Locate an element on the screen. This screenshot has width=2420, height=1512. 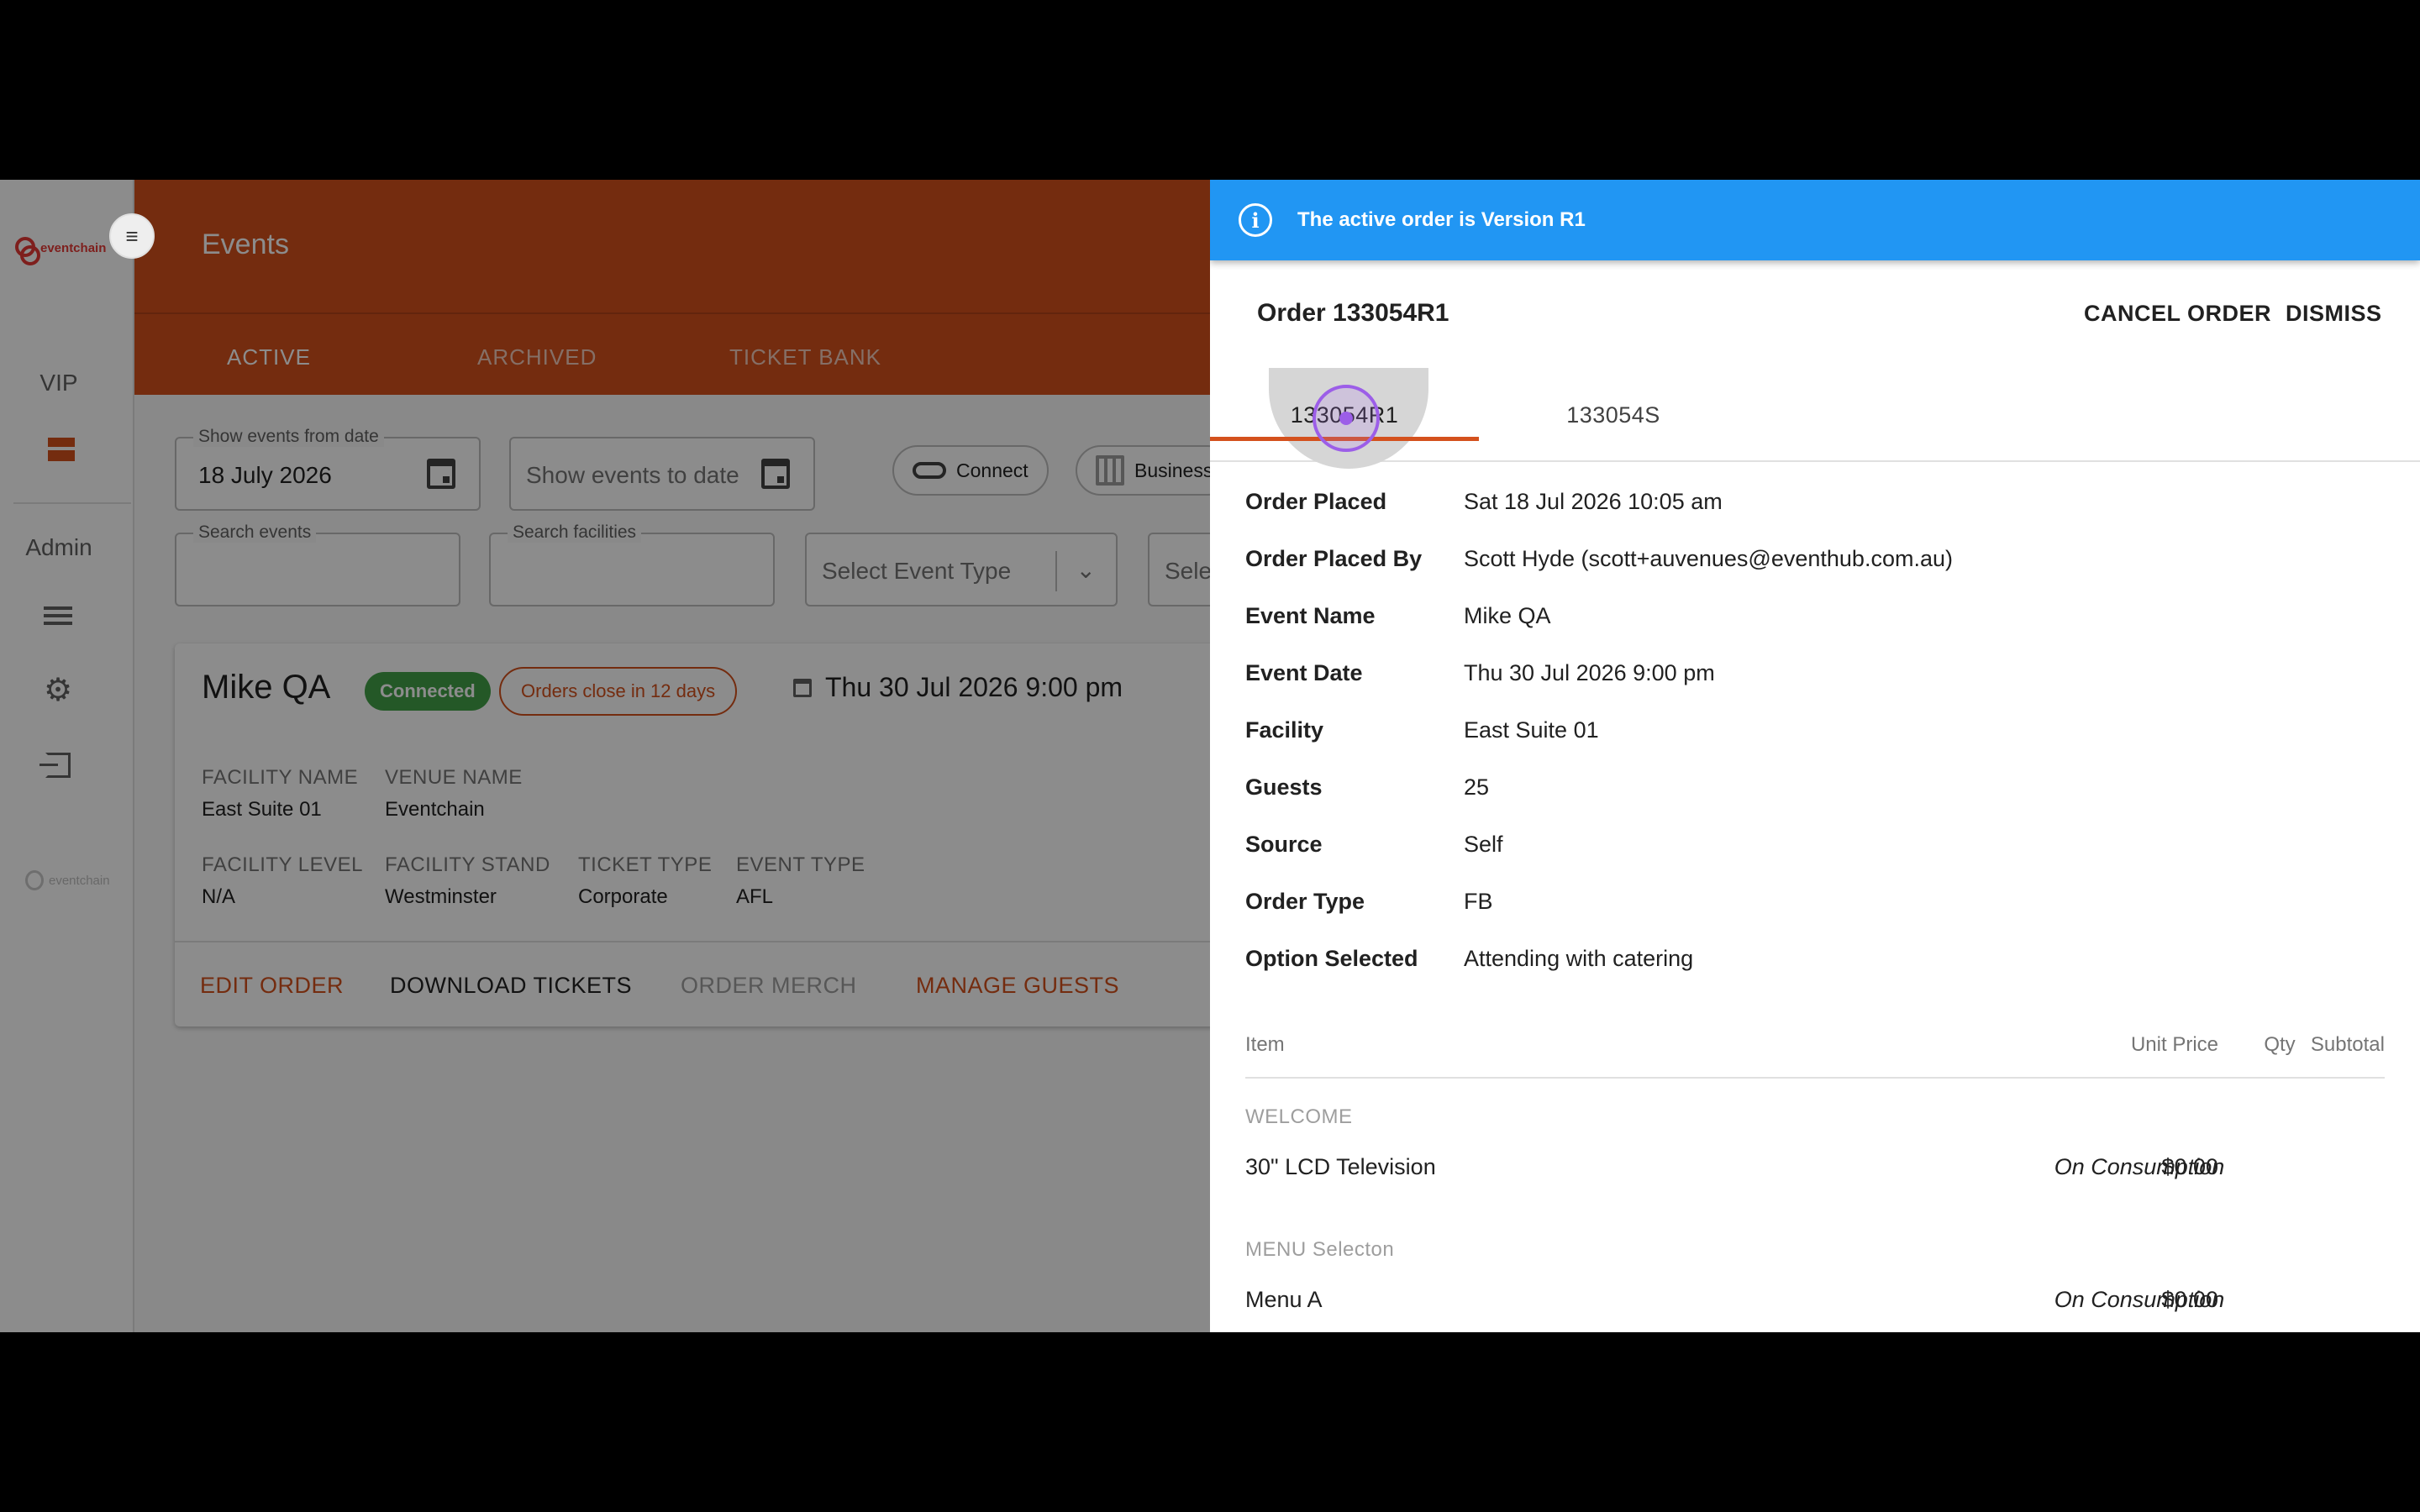
detail-value: Mike QA is located at coordinates (1507, 615).